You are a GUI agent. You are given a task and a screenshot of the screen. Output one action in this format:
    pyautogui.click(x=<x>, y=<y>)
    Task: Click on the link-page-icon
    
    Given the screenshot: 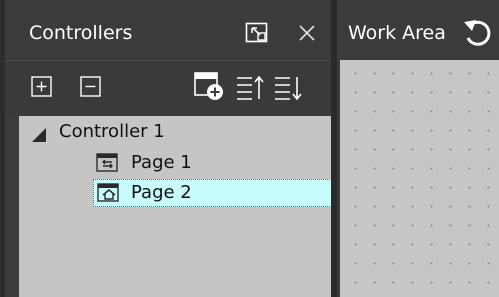 What is the action you would take?
    pyautogui.click(x=108, y=163)
    